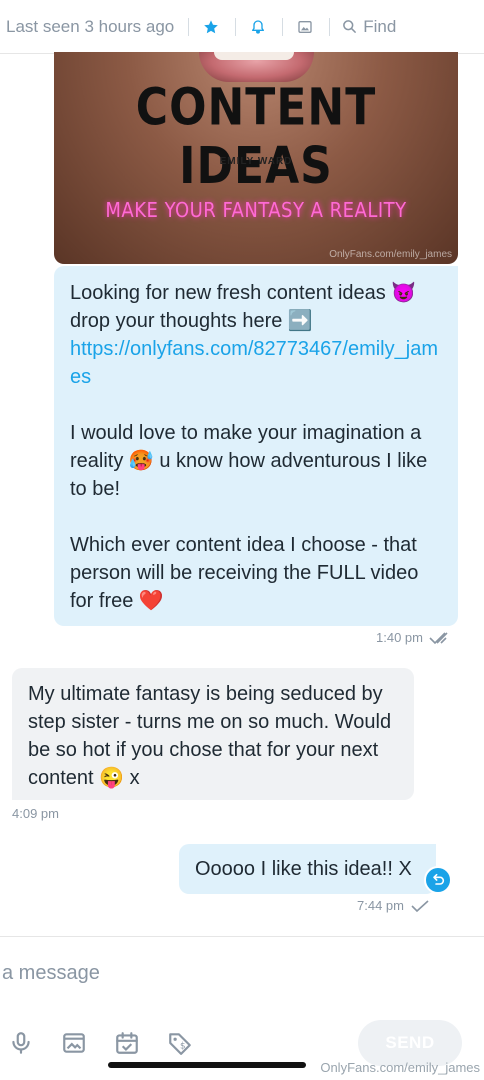  Describe the element at coordinates (350, 26) in the screenshot. I see `search-icon` at that location.